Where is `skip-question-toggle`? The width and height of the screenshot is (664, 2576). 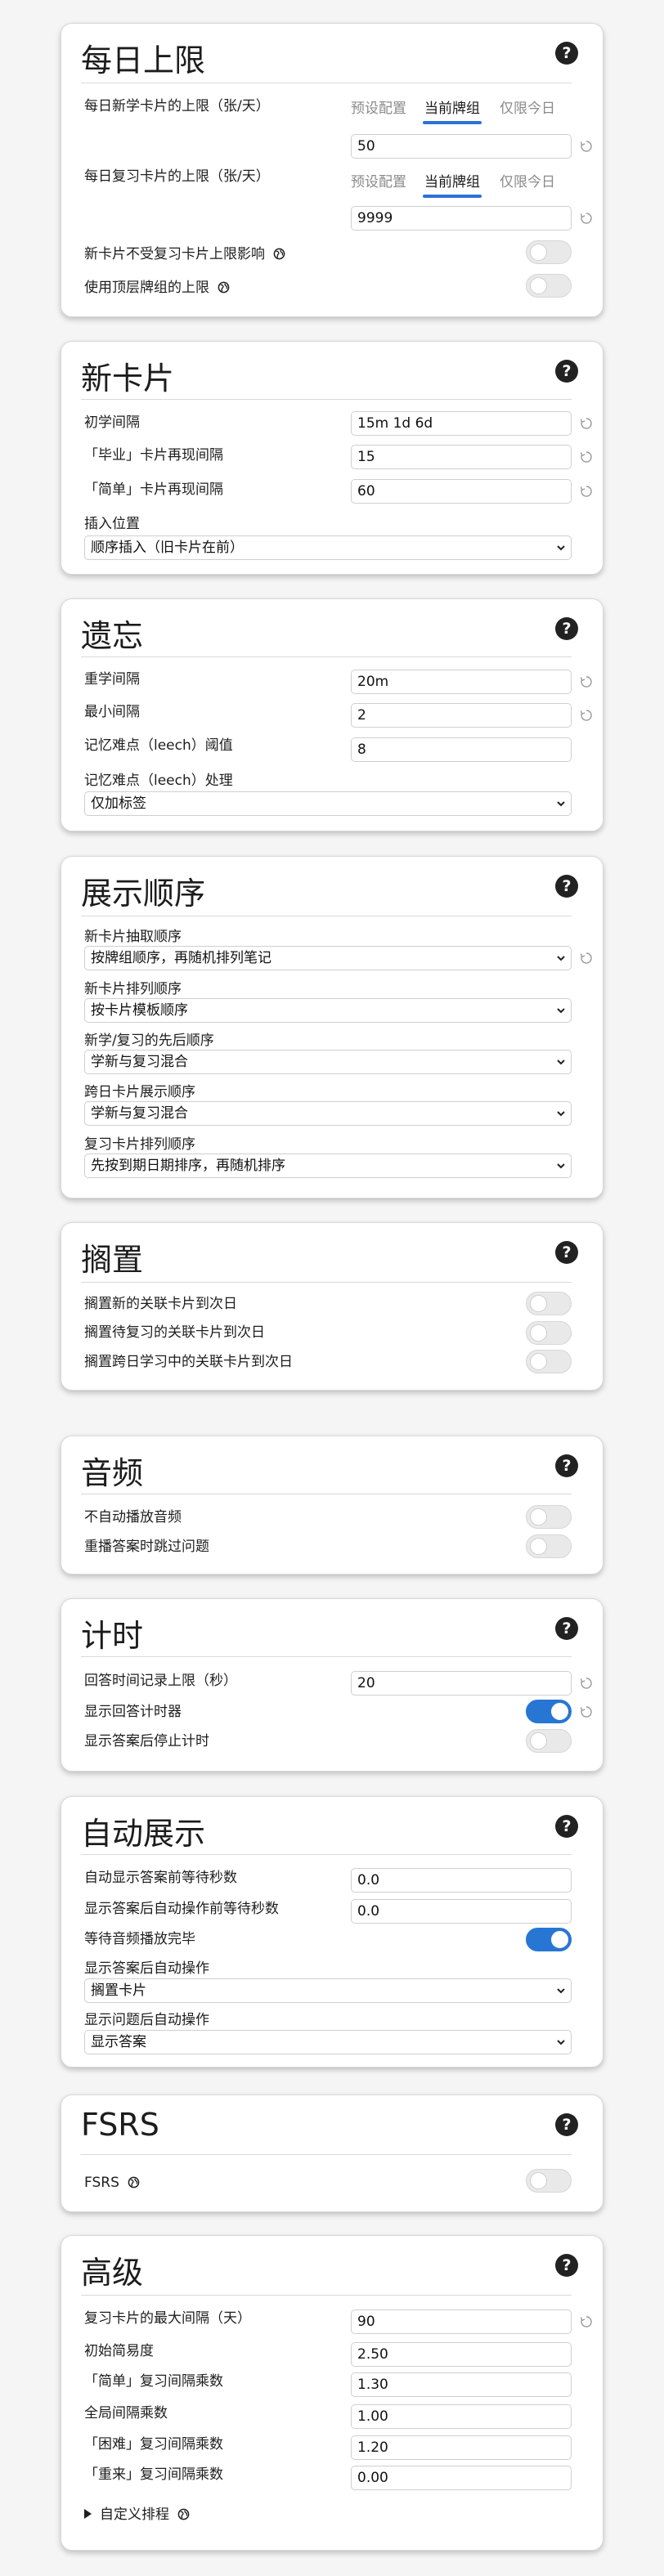
skip-question-toggle is located at coordinates (549, 1546).